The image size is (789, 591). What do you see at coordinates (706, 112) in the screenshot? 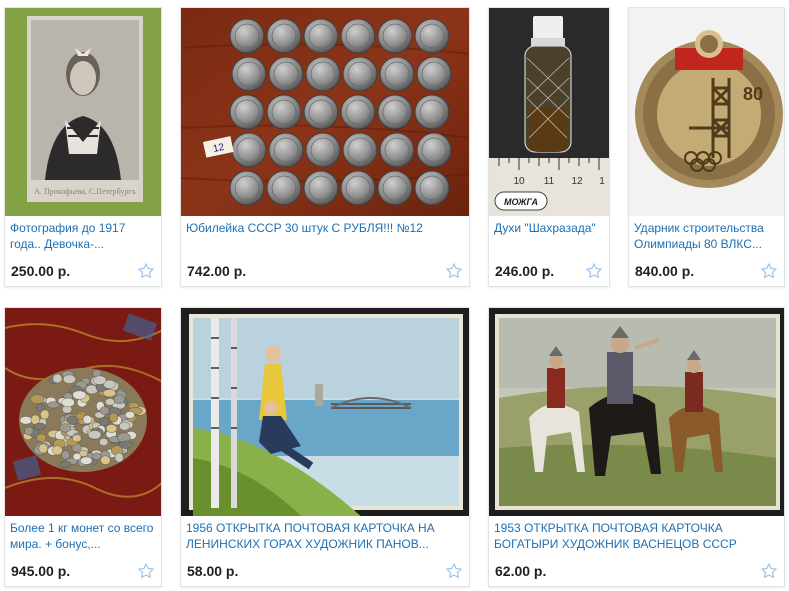
I see `listing-image: 80` at bounding box center [706, 112].